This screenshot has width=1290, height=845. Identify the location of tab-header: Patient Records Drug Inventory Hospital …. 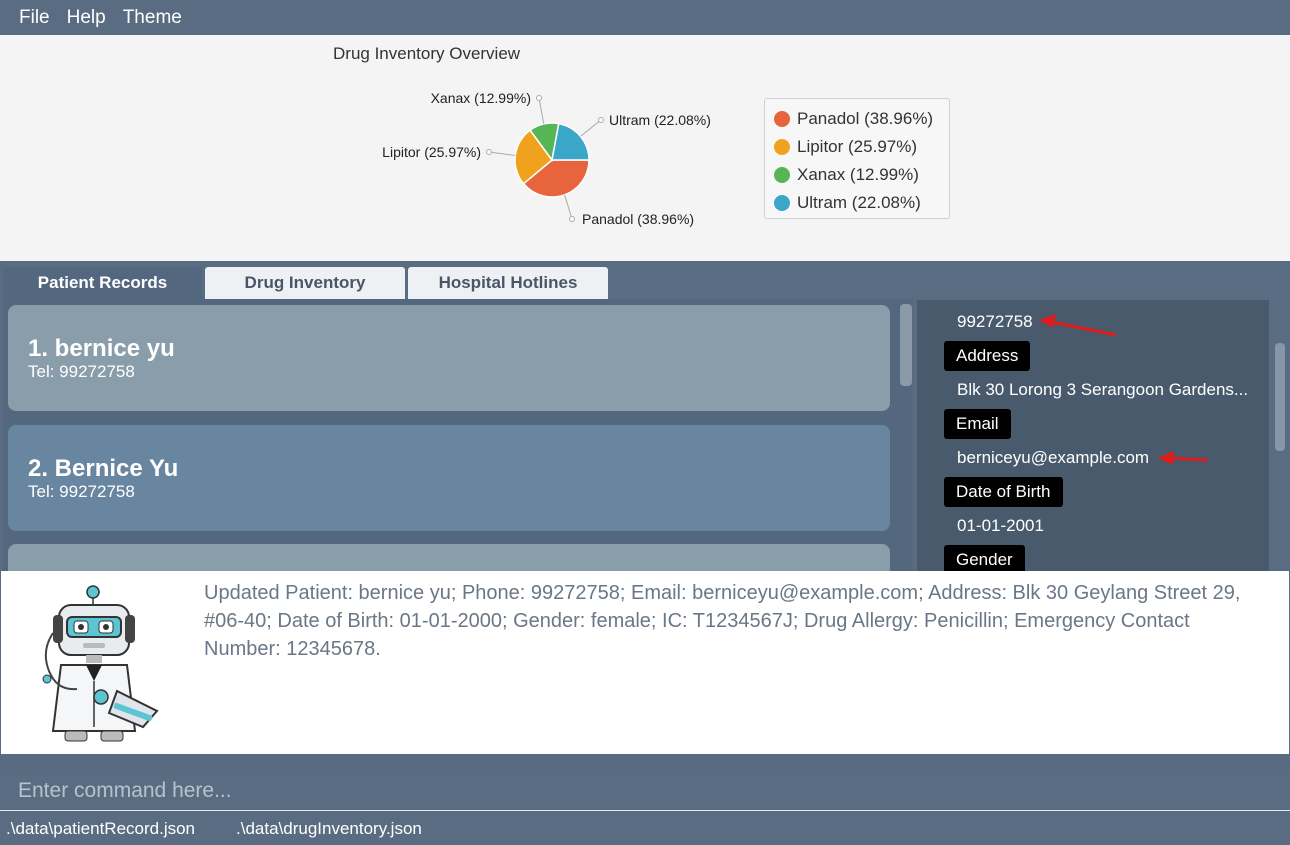
(307, 283).